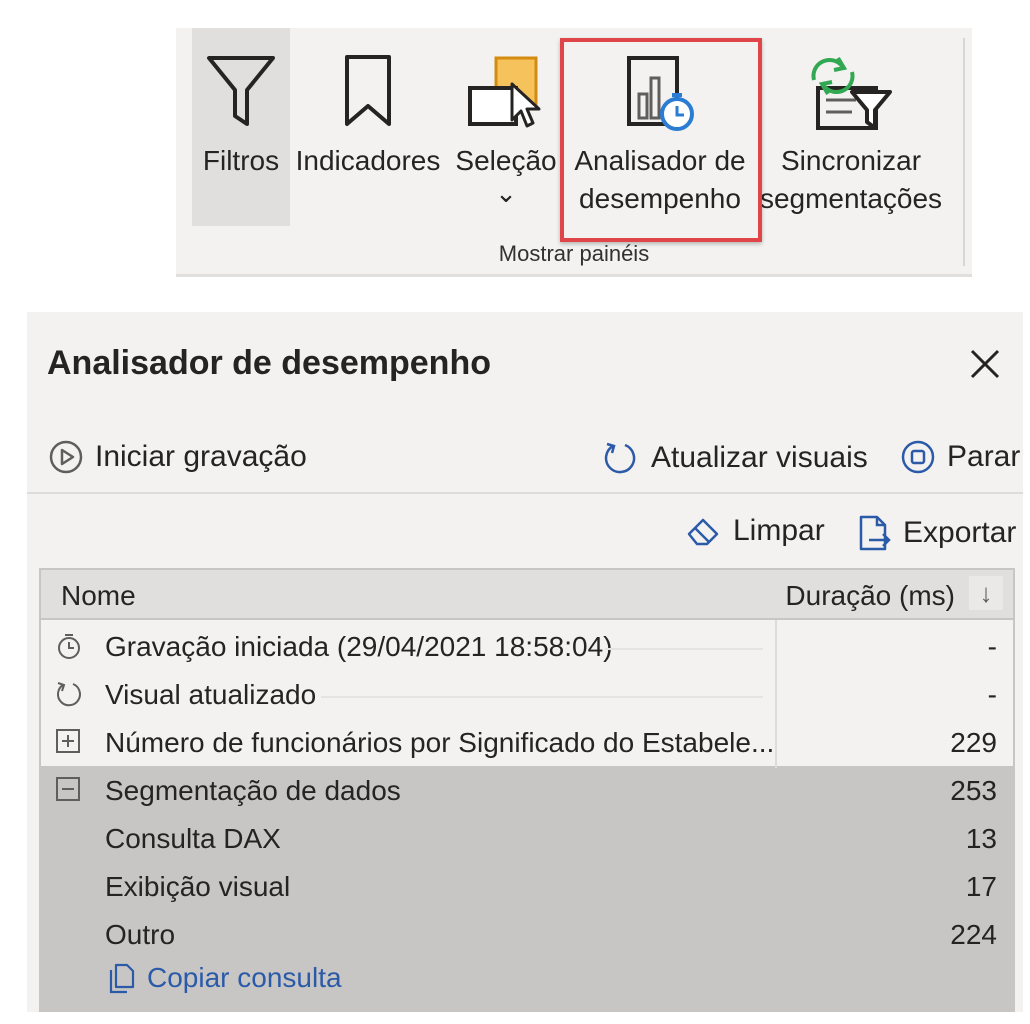  I want to click on selection-dropdown-chevron-icon: ⌄, so click(506, 193).